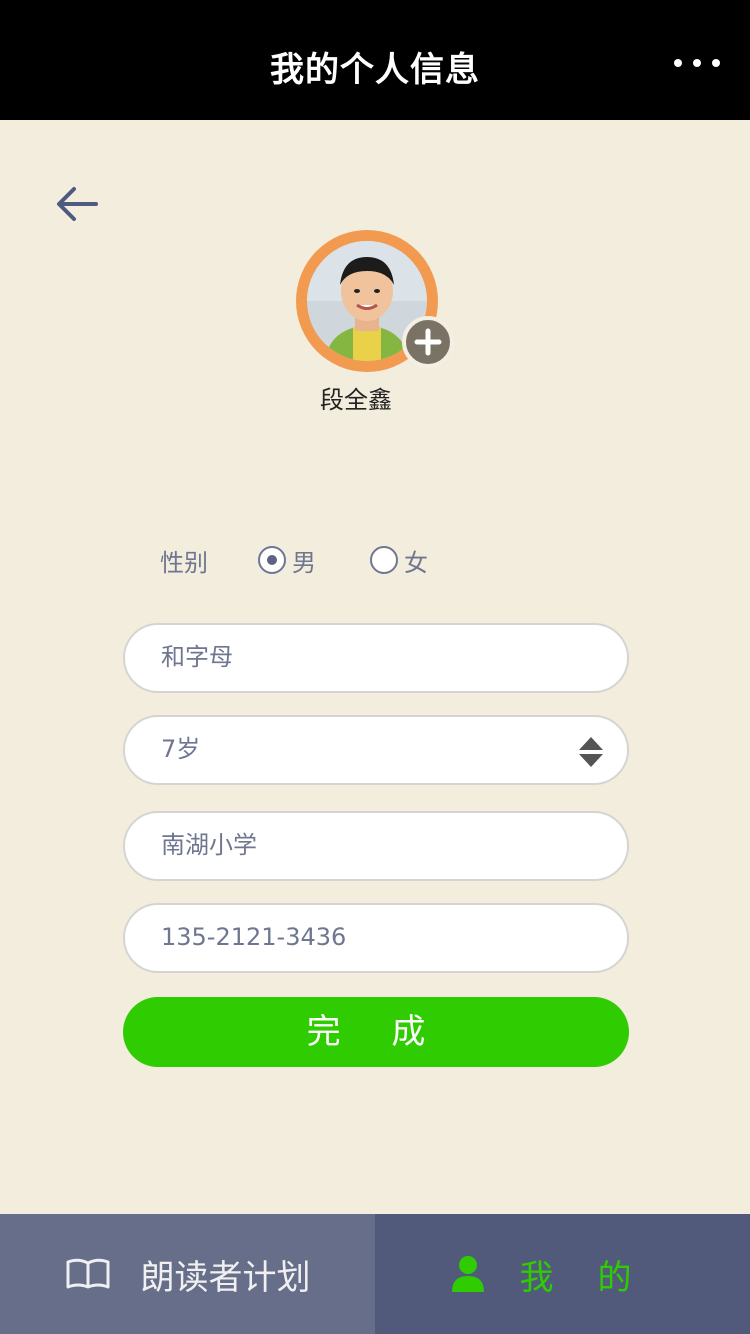 The width and height of the screenshot is (750, 1334). What do you see at coordinates (197, 657) in the screenshot?
I see `name-value: 和字母` at bounding box center [197, 657].